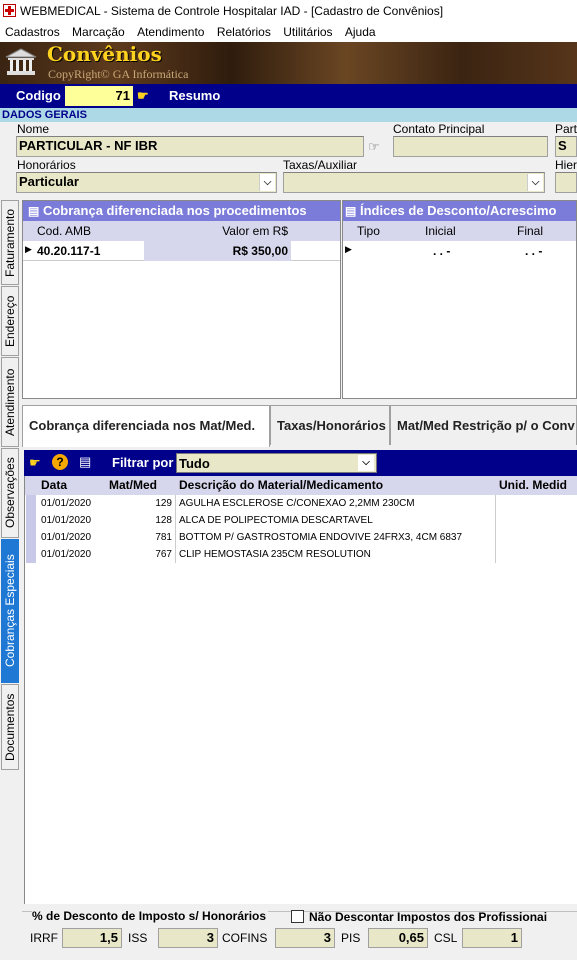 The width and height of the screenshot is (577, 960). Describe the element at coordinates (69, 251) in the screenshot. I see `cod-amb-cell: 40.20.117-1` at that location.